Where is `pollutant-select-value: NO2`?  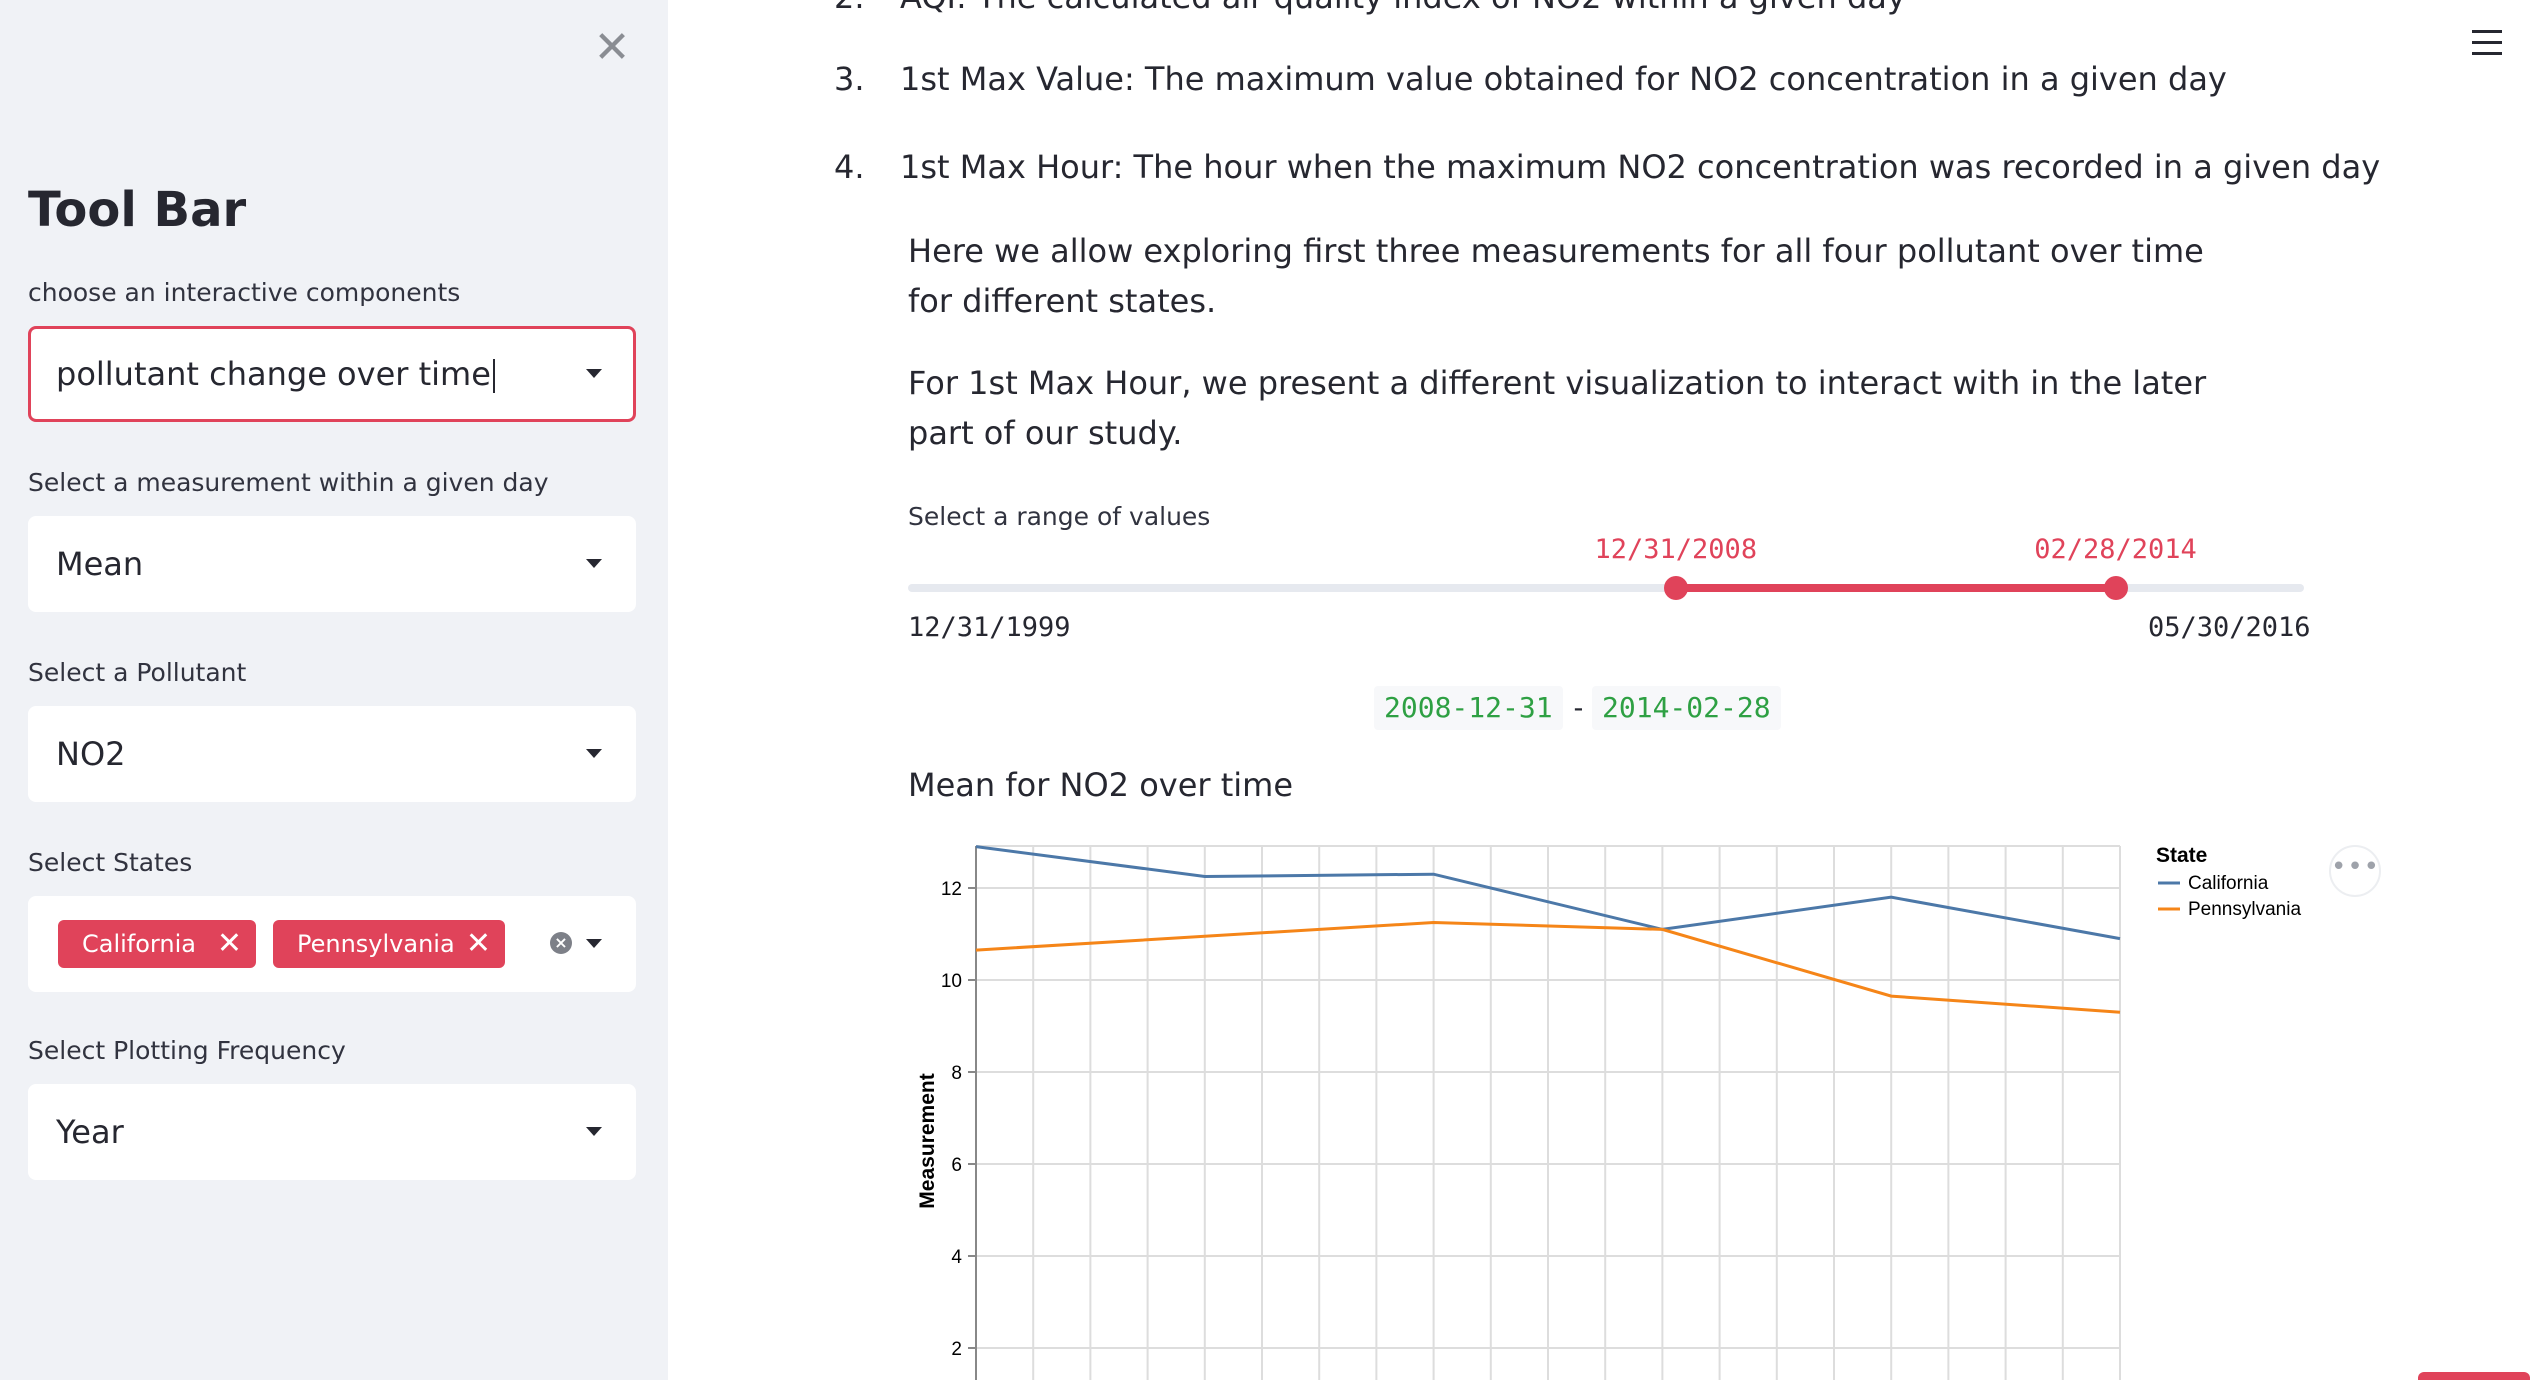
pollutant-select-value: NO2 is located at coordinates (90, 754).